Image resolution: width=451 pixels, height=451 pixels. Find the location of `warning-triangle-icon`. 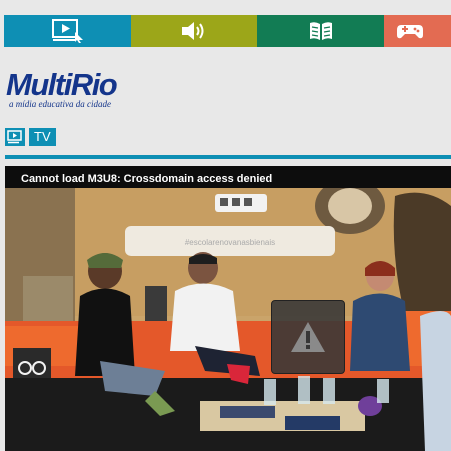

warning-triangle-icon is located at coordinates (308, 337).